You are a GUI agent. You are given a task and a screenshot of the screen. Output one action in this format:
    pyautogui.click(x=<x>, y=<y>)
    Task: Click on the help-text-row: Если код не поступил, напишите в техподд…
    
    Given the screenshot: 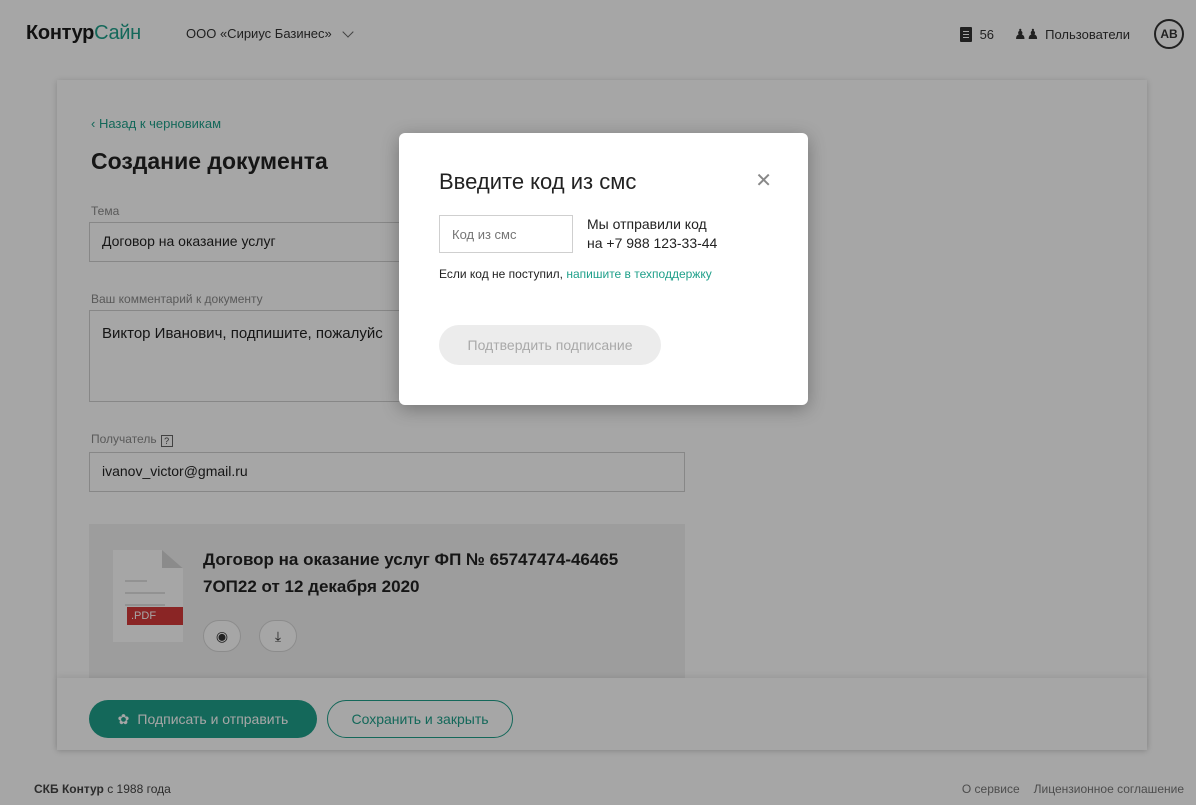 What is the action you would take?
    pyautogui.click(x=575, y=274)
    